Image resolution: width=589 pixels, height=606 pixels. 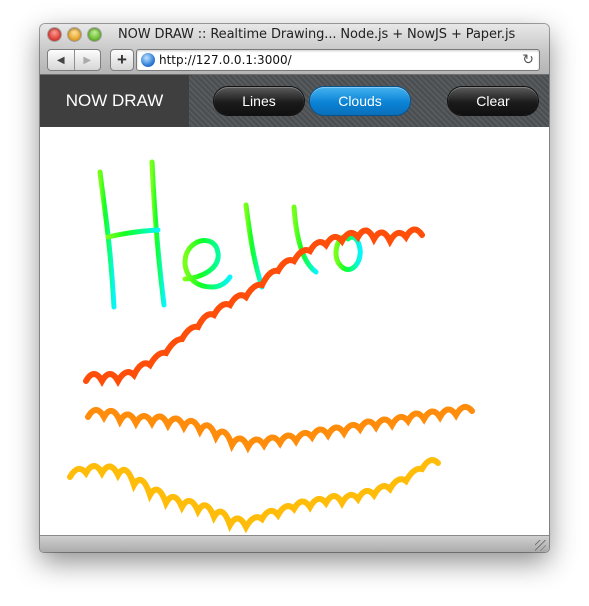 I want to click on reload-icon: ↻, so click(x=528, y=59).